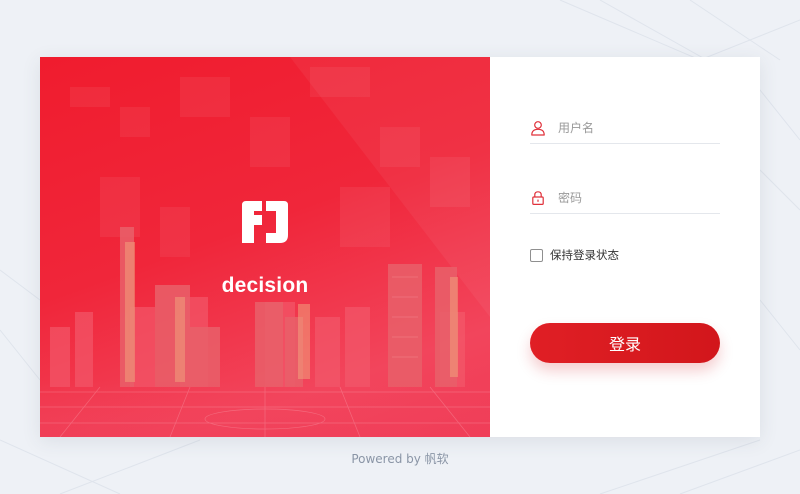 The width and height of the screenshot is (800, 494). What do you see at coordinates (536, 255) in the screenshot?
I see `remember-me-checkbox` at bounding box center [536, 255].